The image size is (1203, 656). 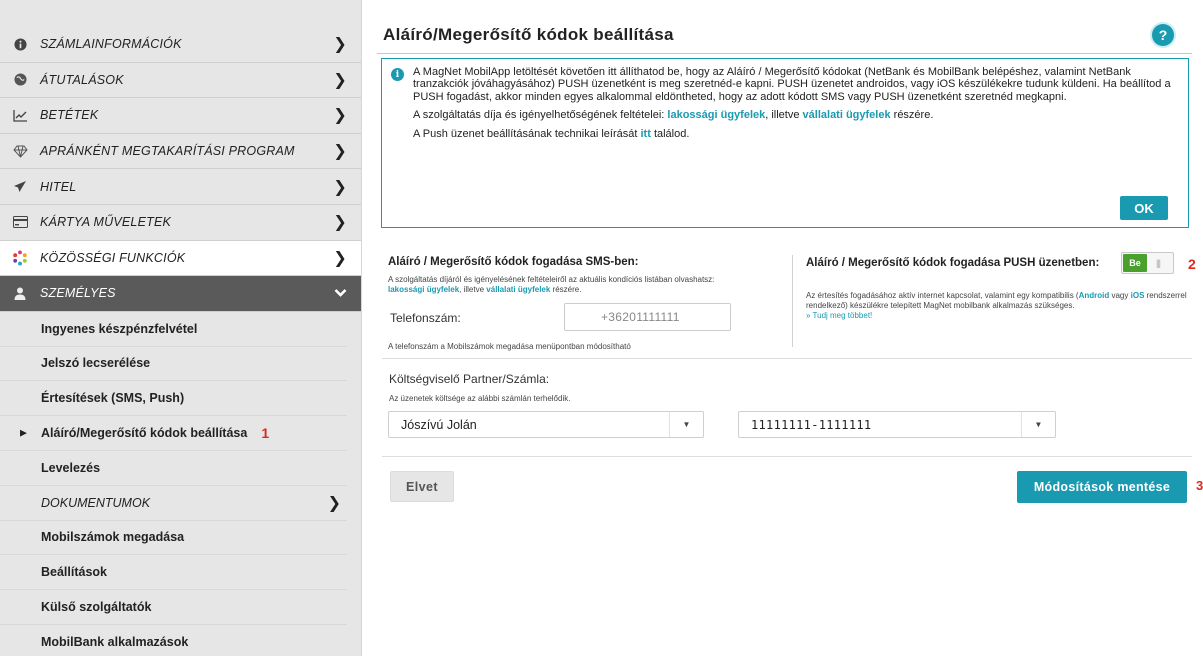 What do you see at coordinates (1094, 295) in the screenshot?
I see `android-link: Android` at bounding box center [1094, 295].